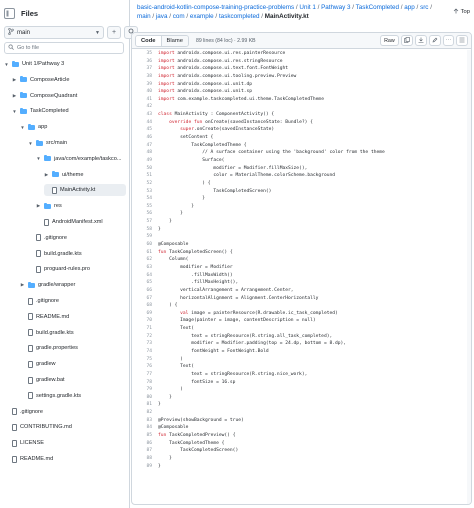  Describe the element at coordinates (145, 77) in the screenshot. I see `line-number: 38` at that location.